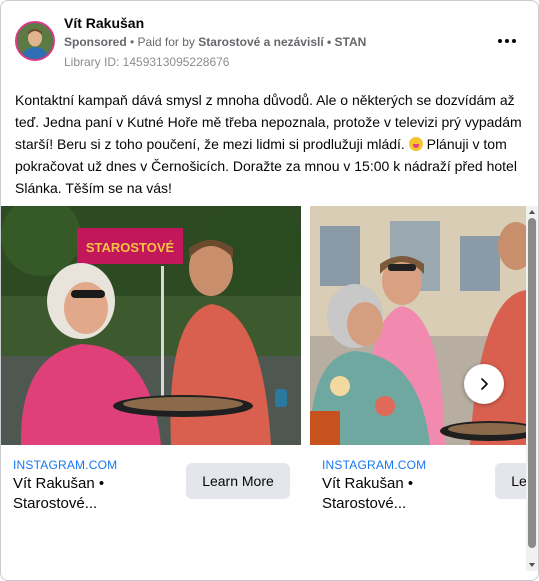 The width and height of the screenshot is (539, 581). Describe the element at coordinates (130, 247) in the screenshot. I see `starostove-sign-text: STAROSTOVÉ` at that location.